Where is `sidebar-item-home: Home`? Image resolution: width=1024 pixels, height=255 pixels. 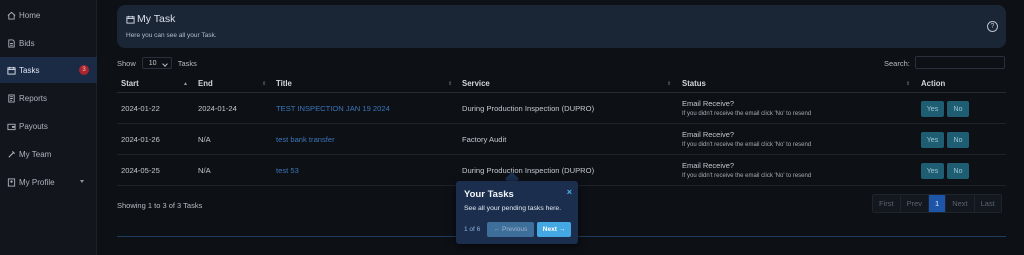 sidebar-item-home: Home is located at coordinates (48, 15).